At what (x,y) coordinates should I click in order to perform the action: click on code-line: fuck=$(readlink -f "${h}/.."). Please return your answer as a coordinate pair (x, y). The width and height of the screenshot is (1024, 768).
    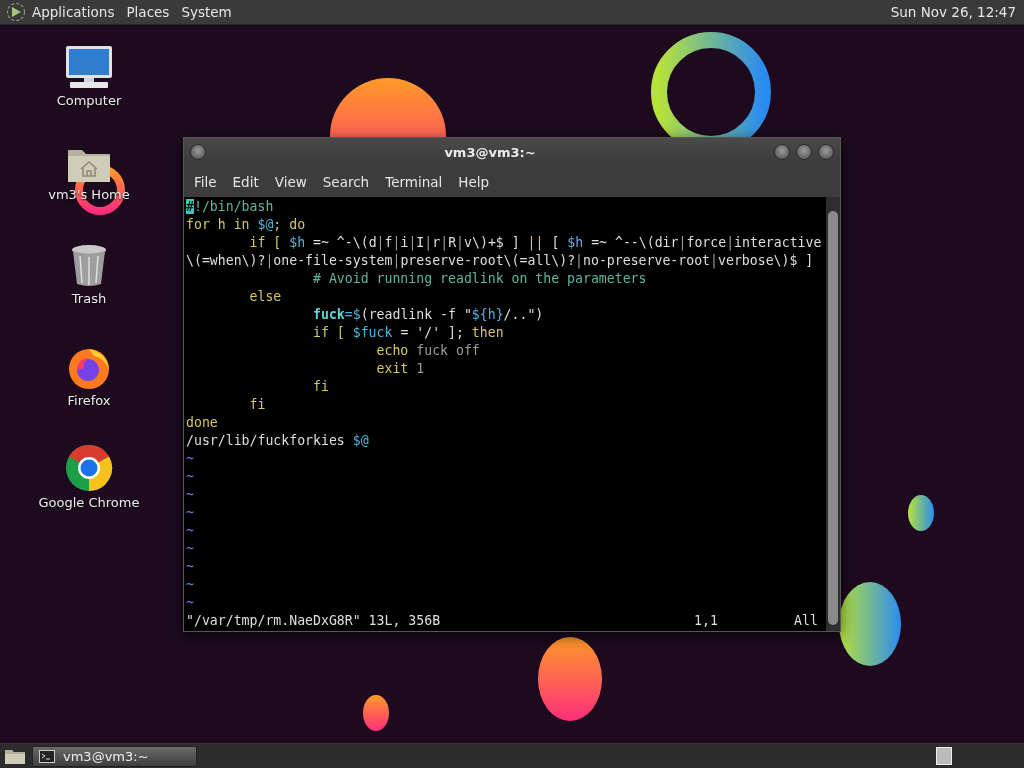
    Looking at the image, I should click on (428, 315).